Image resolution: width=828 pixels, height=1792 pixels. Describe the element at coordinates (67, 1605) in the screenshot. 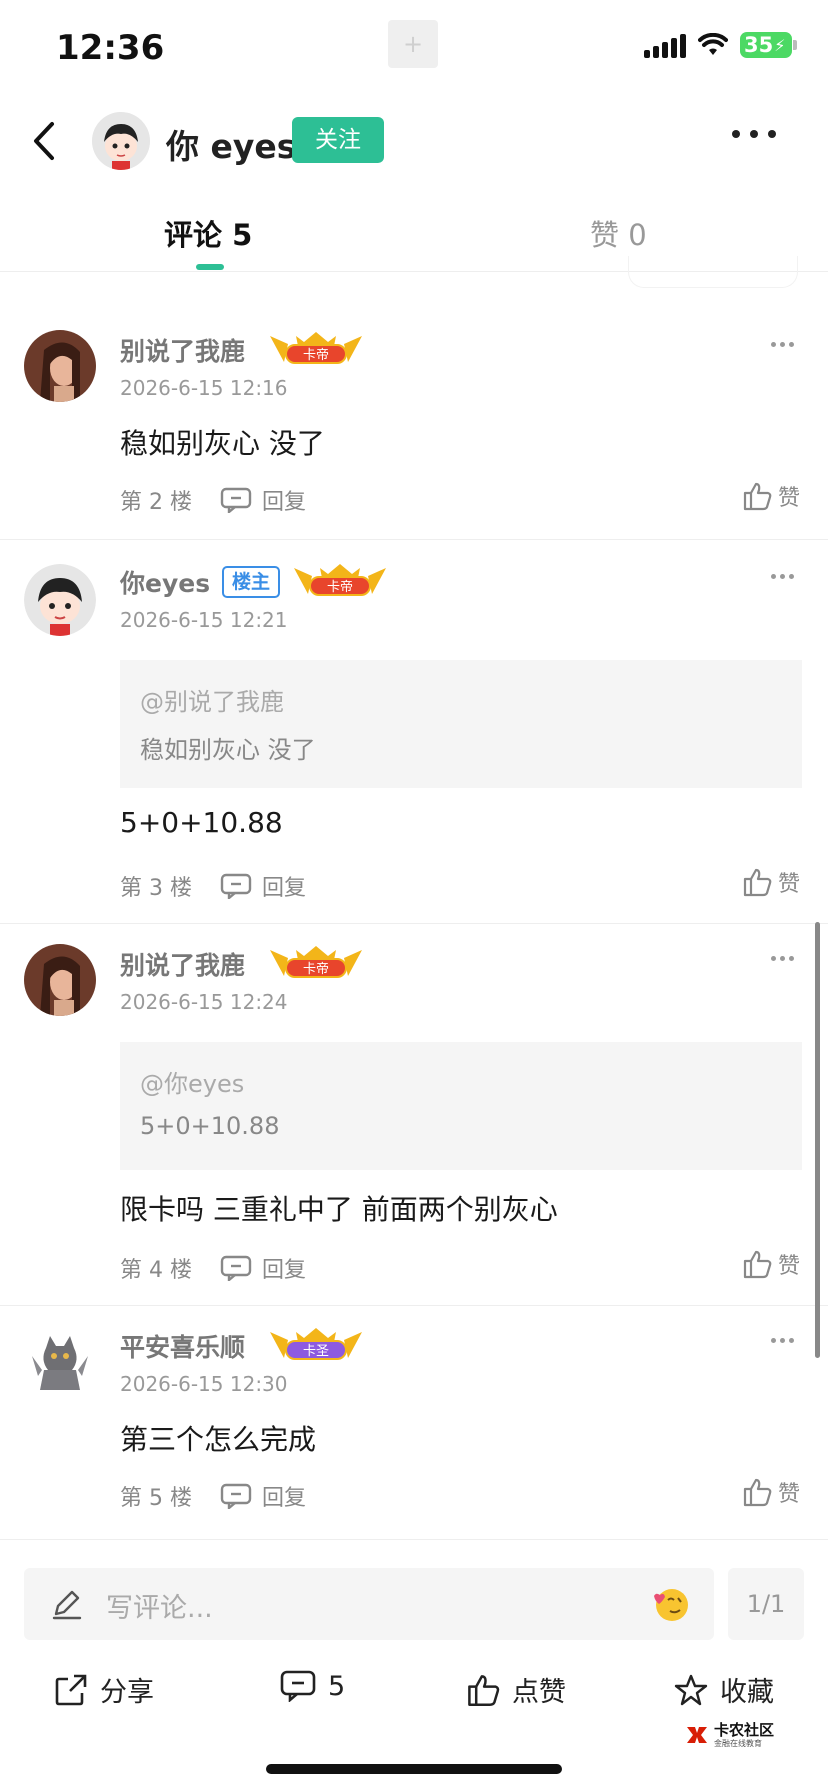

I see `edit-pencil-icon` at that location.